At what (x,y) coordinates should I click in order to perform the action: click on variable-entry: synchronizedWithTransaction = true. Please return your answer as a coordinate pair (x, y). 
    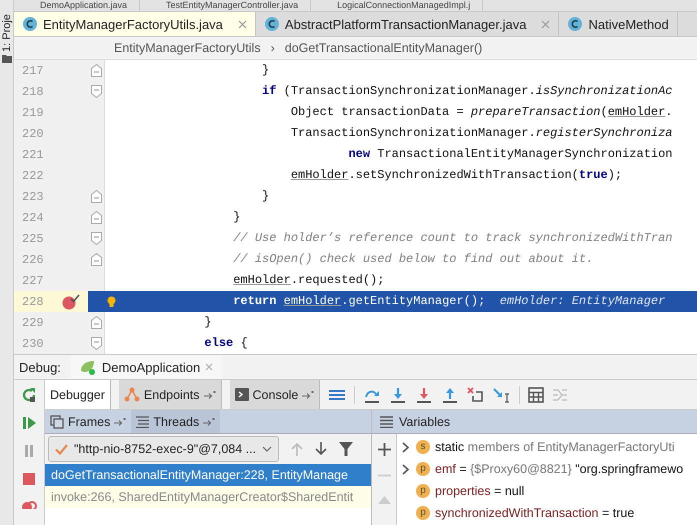
    Looking at the image, I should click on (534, 513).